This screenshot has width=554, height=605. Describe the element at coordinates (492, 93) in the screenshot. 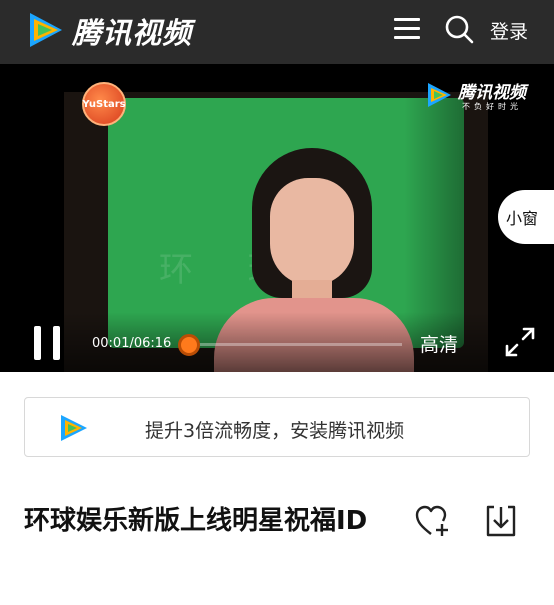

I see `watermark-brand: 腾讯视频` at that location.